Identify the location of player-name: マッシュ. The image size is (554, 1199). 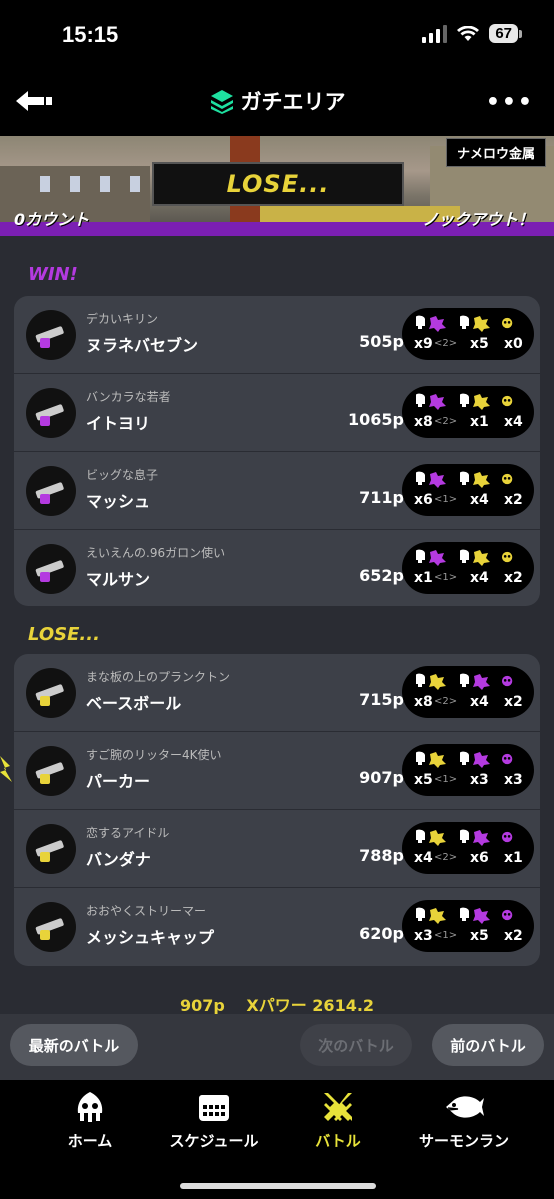
(118, 501).